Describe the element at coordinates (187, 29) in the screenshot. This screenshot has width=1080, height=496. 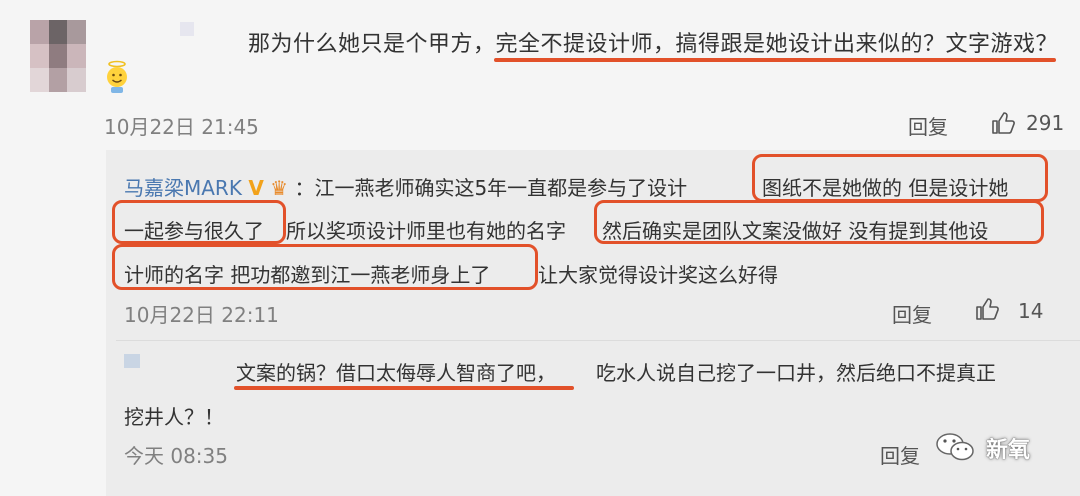
I see `badge-mark` at that location.